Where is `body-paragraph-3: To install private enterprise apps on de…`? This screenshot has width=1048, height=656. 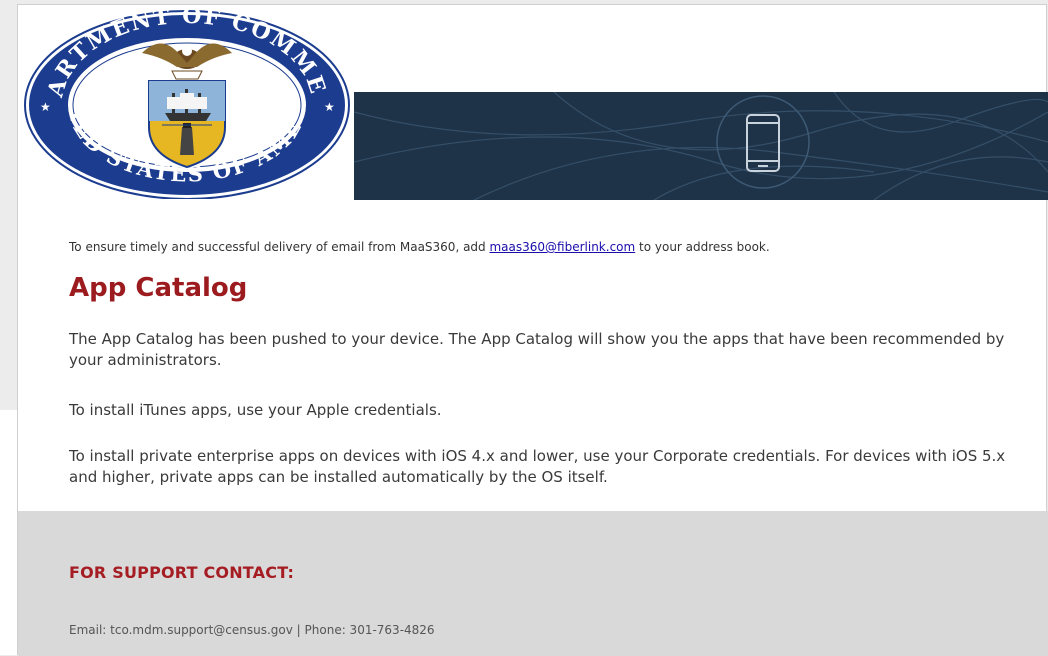
body-paragraph-3: To install private enterprise apps on de… is located at coordinates (537, 466).